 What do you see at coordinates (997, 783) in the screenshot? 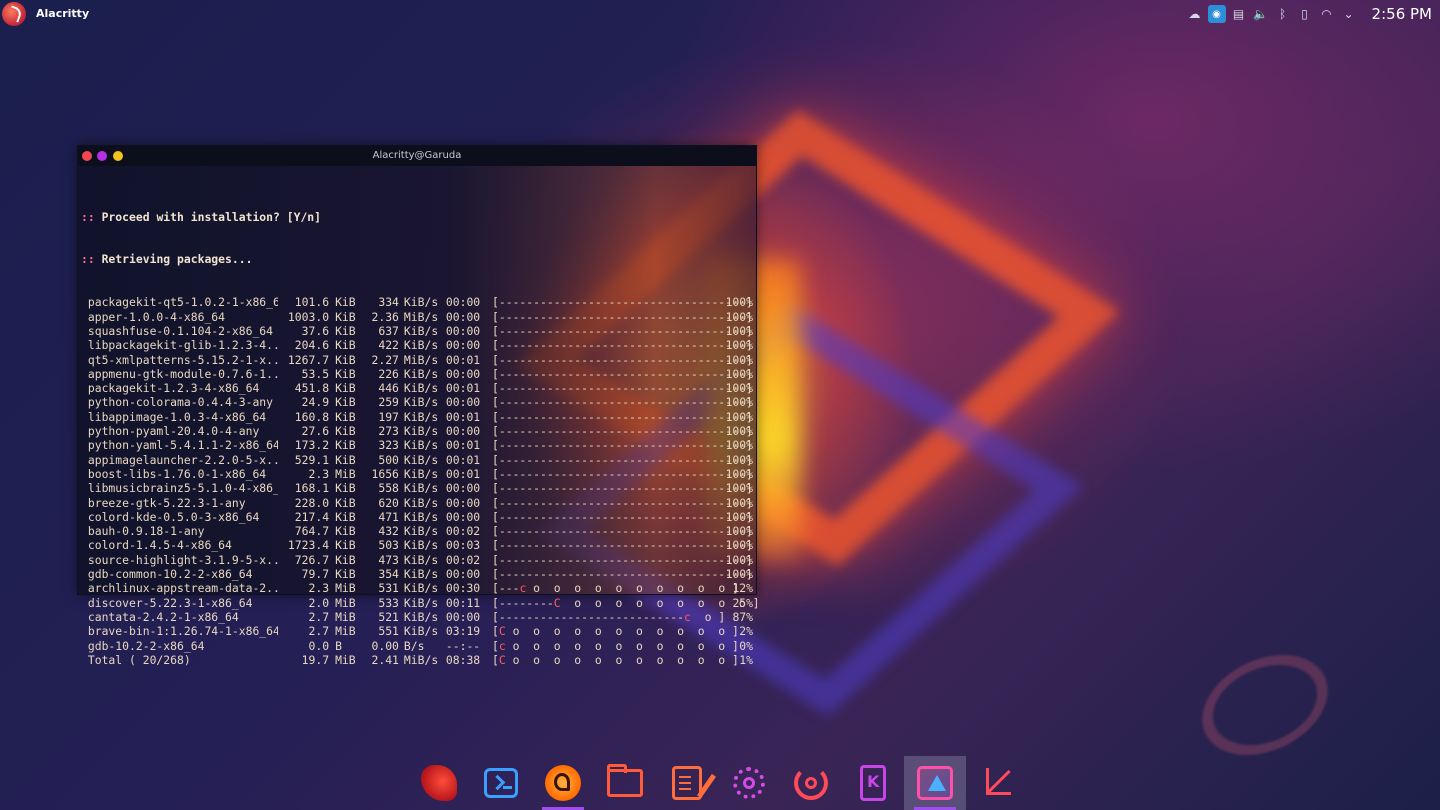
I see `dock-item-screenshot-crop` at bounding box center [997, 783].